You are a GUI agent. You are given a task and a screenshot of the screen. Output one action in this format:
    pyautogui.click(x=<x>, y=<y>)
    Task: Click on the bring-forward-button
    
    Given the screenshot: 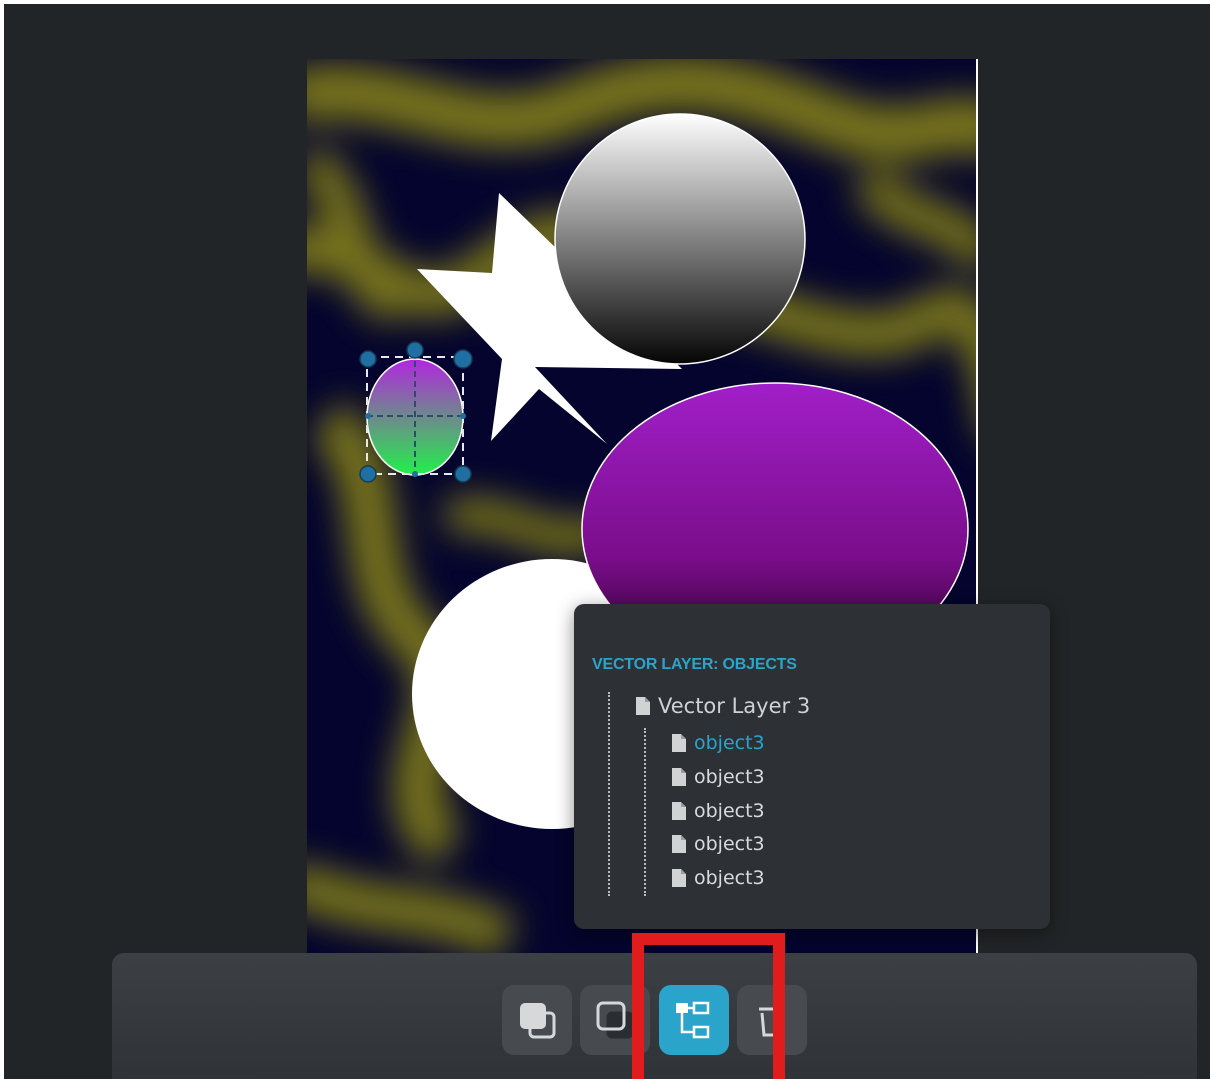 What is the action you would take?
    pyautogui.click(x=537, y=1020)
    